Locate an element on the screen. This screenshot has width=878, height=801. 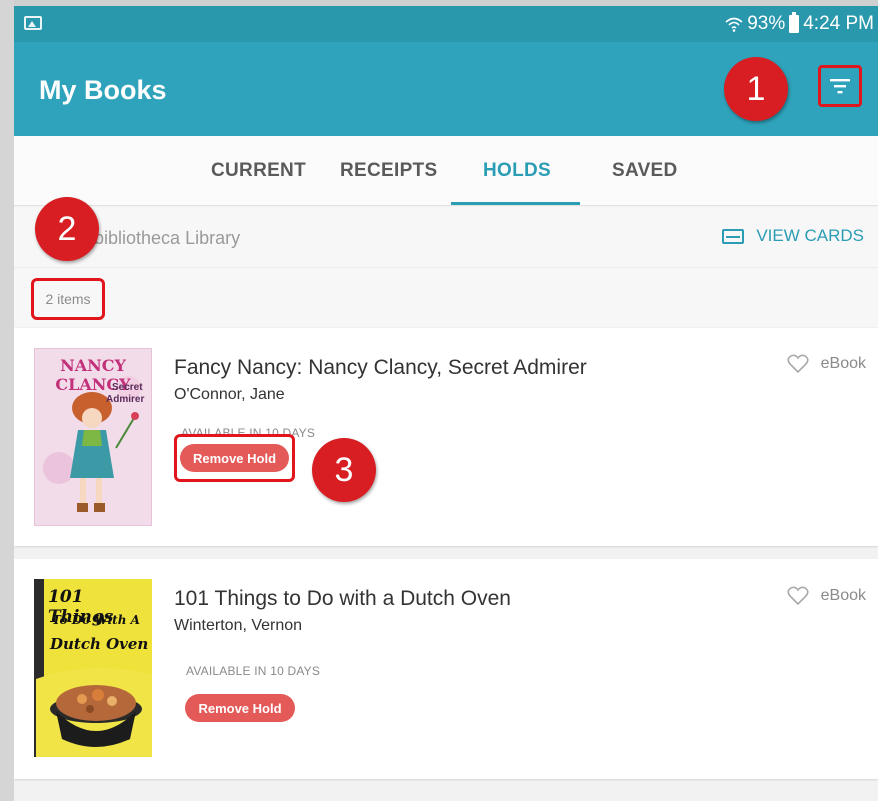
page-title: My Books is located at coordinates (103, 90).